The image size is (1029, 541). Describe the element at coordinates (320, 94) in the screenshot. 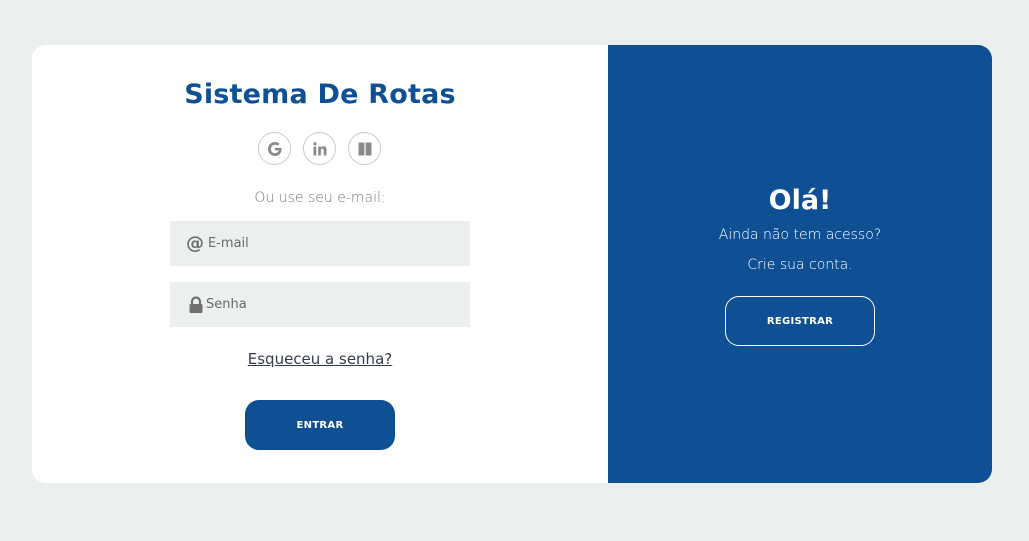

I see `page-title: Sistema De Rotas` at that location.